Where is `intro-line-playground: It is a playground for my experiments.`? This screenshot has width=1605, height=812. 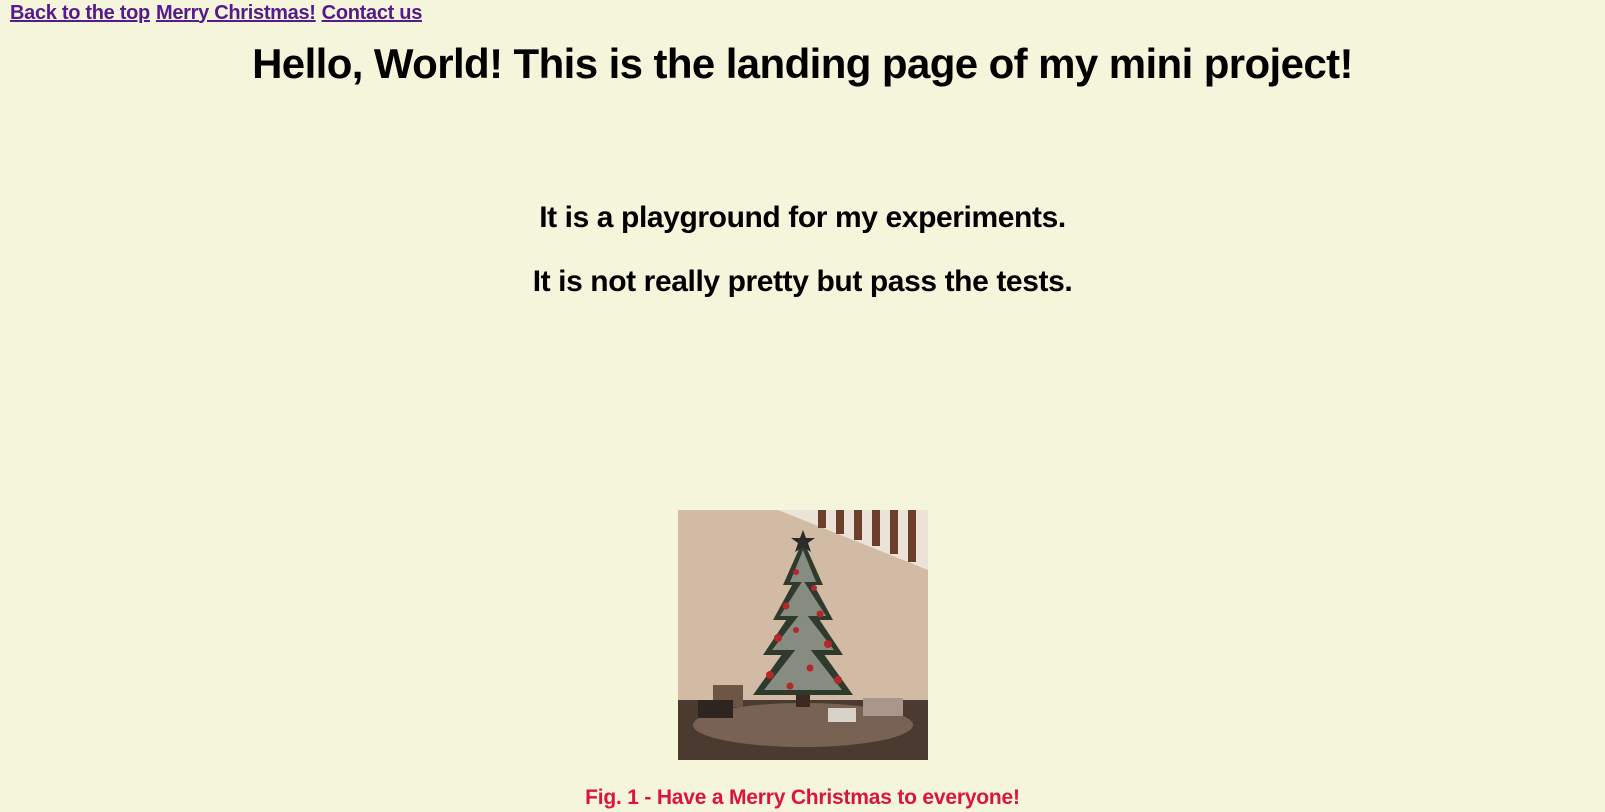 intro-line-playground: It is a playground for my experiments. is located at coordinates (802, 217).